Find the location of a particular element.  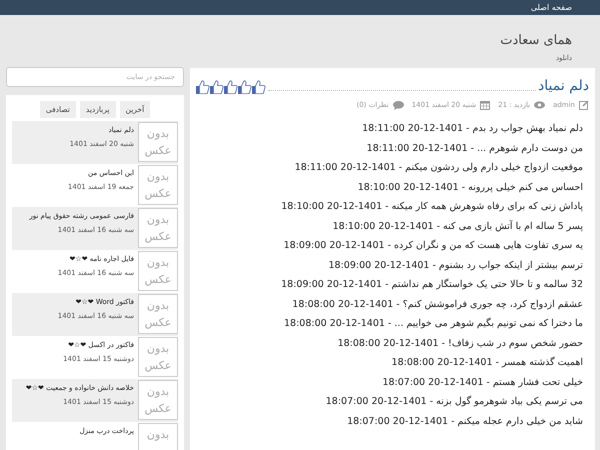

post-line: 32 سالمه و تا حالا حتی یک خواستگار هم نداشتم - 1401-12-20 18:09:00 is located at coordinates (431, 285).